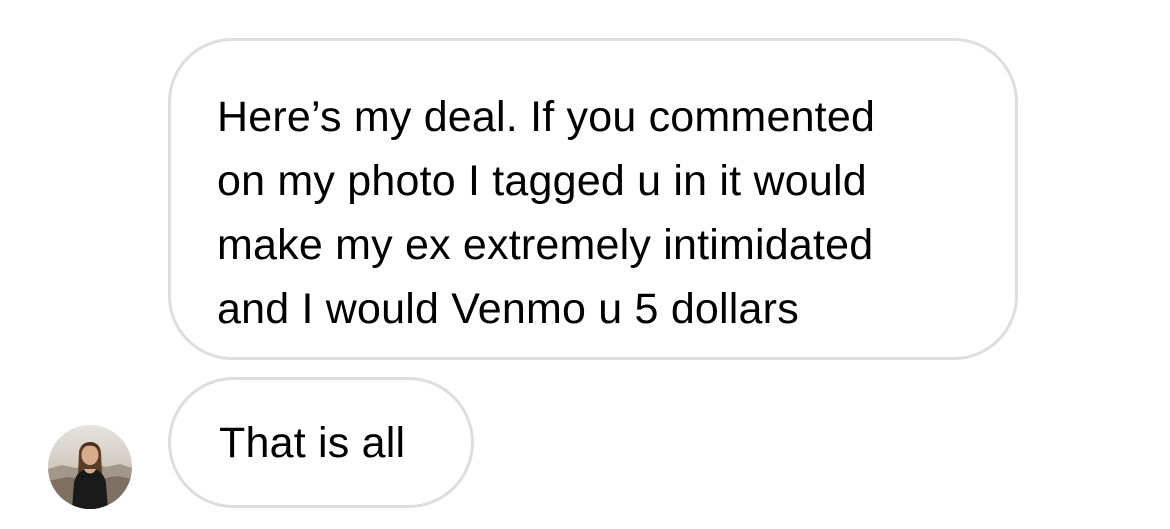  Describe the element at coordinates (542, 181) in the screenshot. I see `message-text-line: on my photo I tagged u in it would` at that location.